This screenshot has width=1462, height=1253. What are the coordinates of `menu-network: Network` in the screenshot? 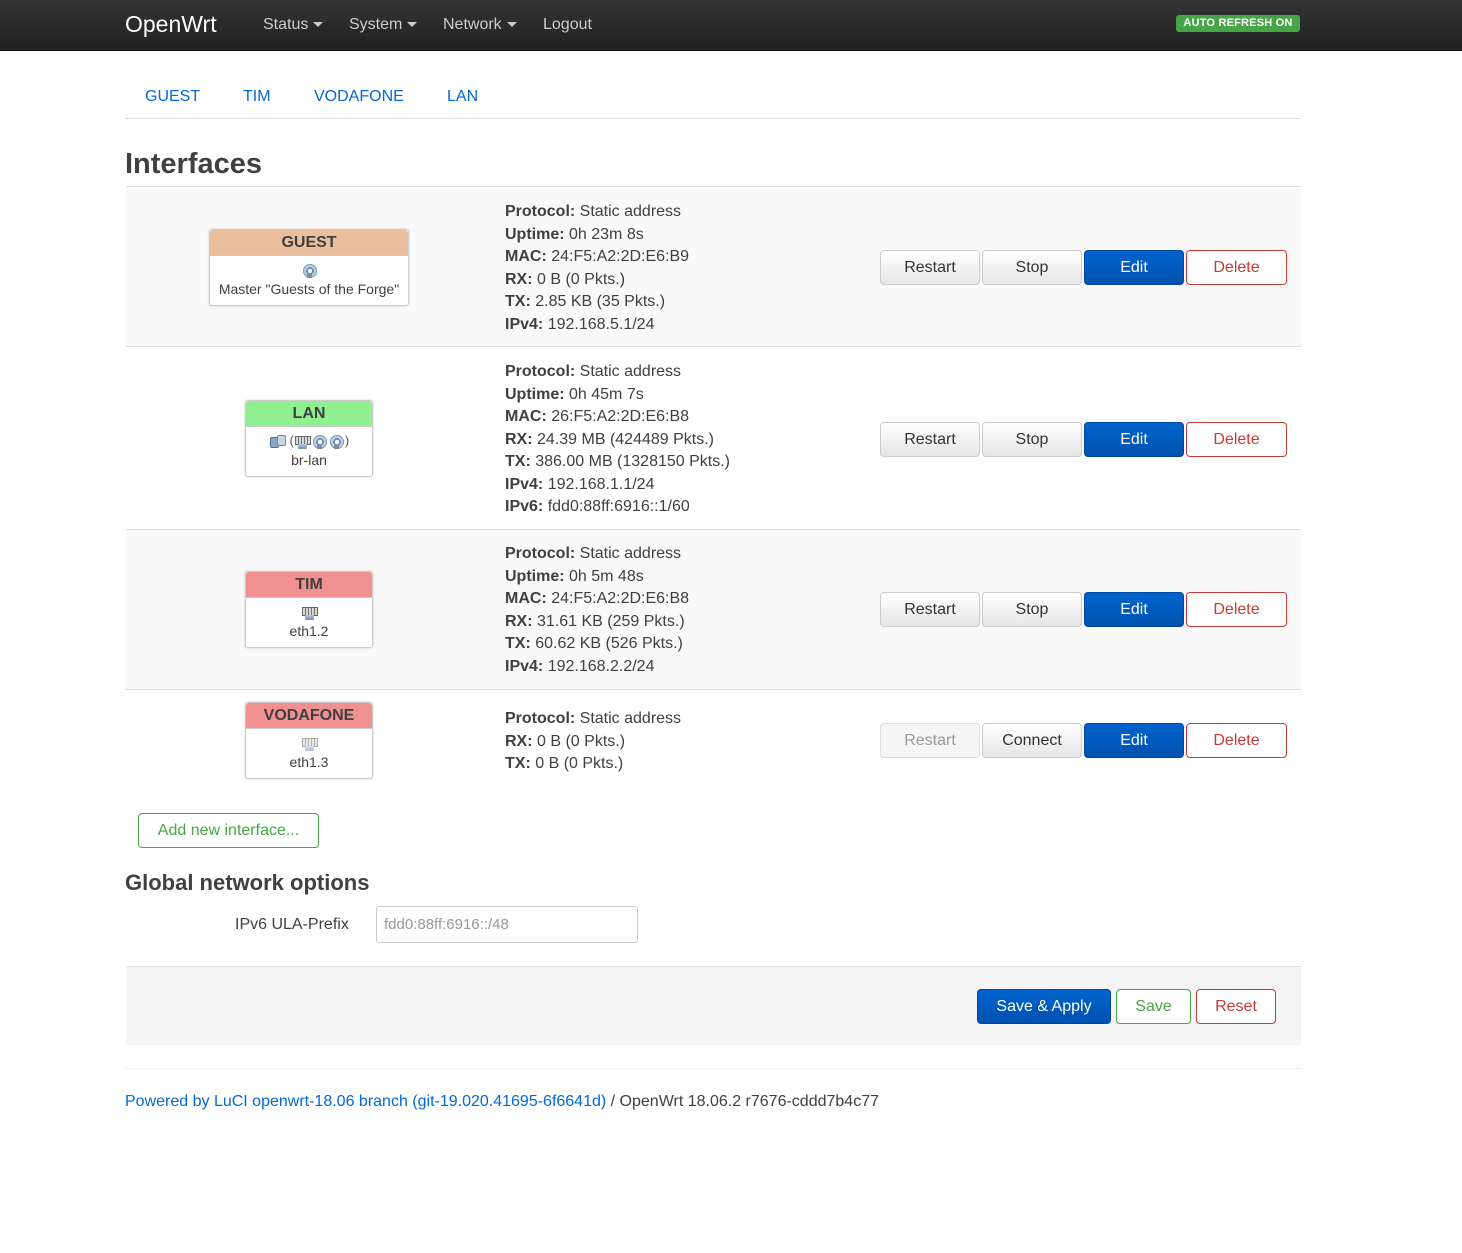 It's located at (480, 25).